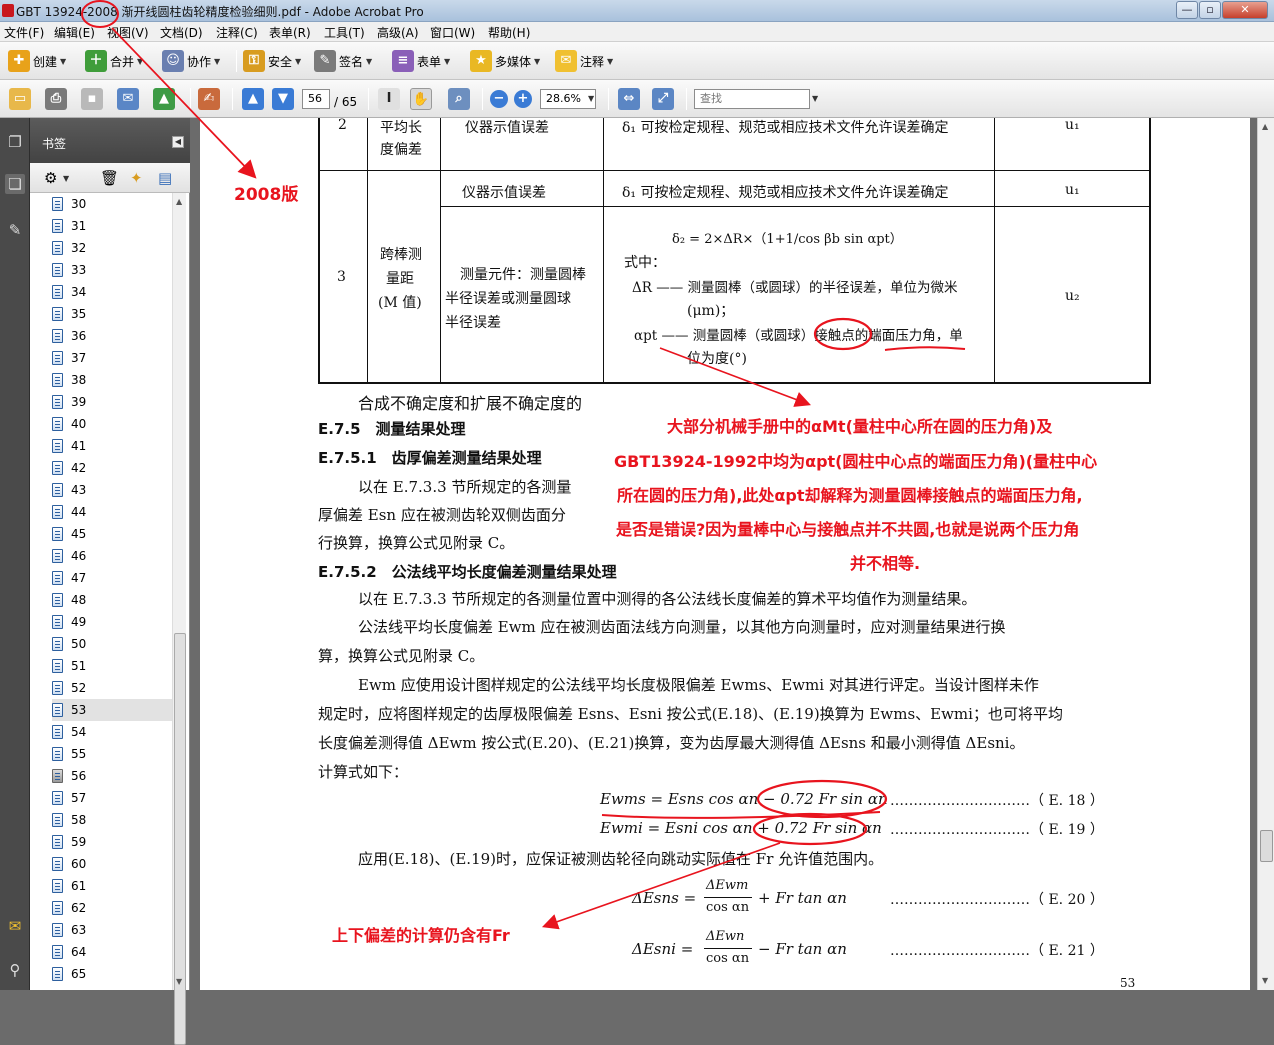  Describe the element at coordinates (112, 864) in the screenshot. I see `bookmark-item: 60` at that location.